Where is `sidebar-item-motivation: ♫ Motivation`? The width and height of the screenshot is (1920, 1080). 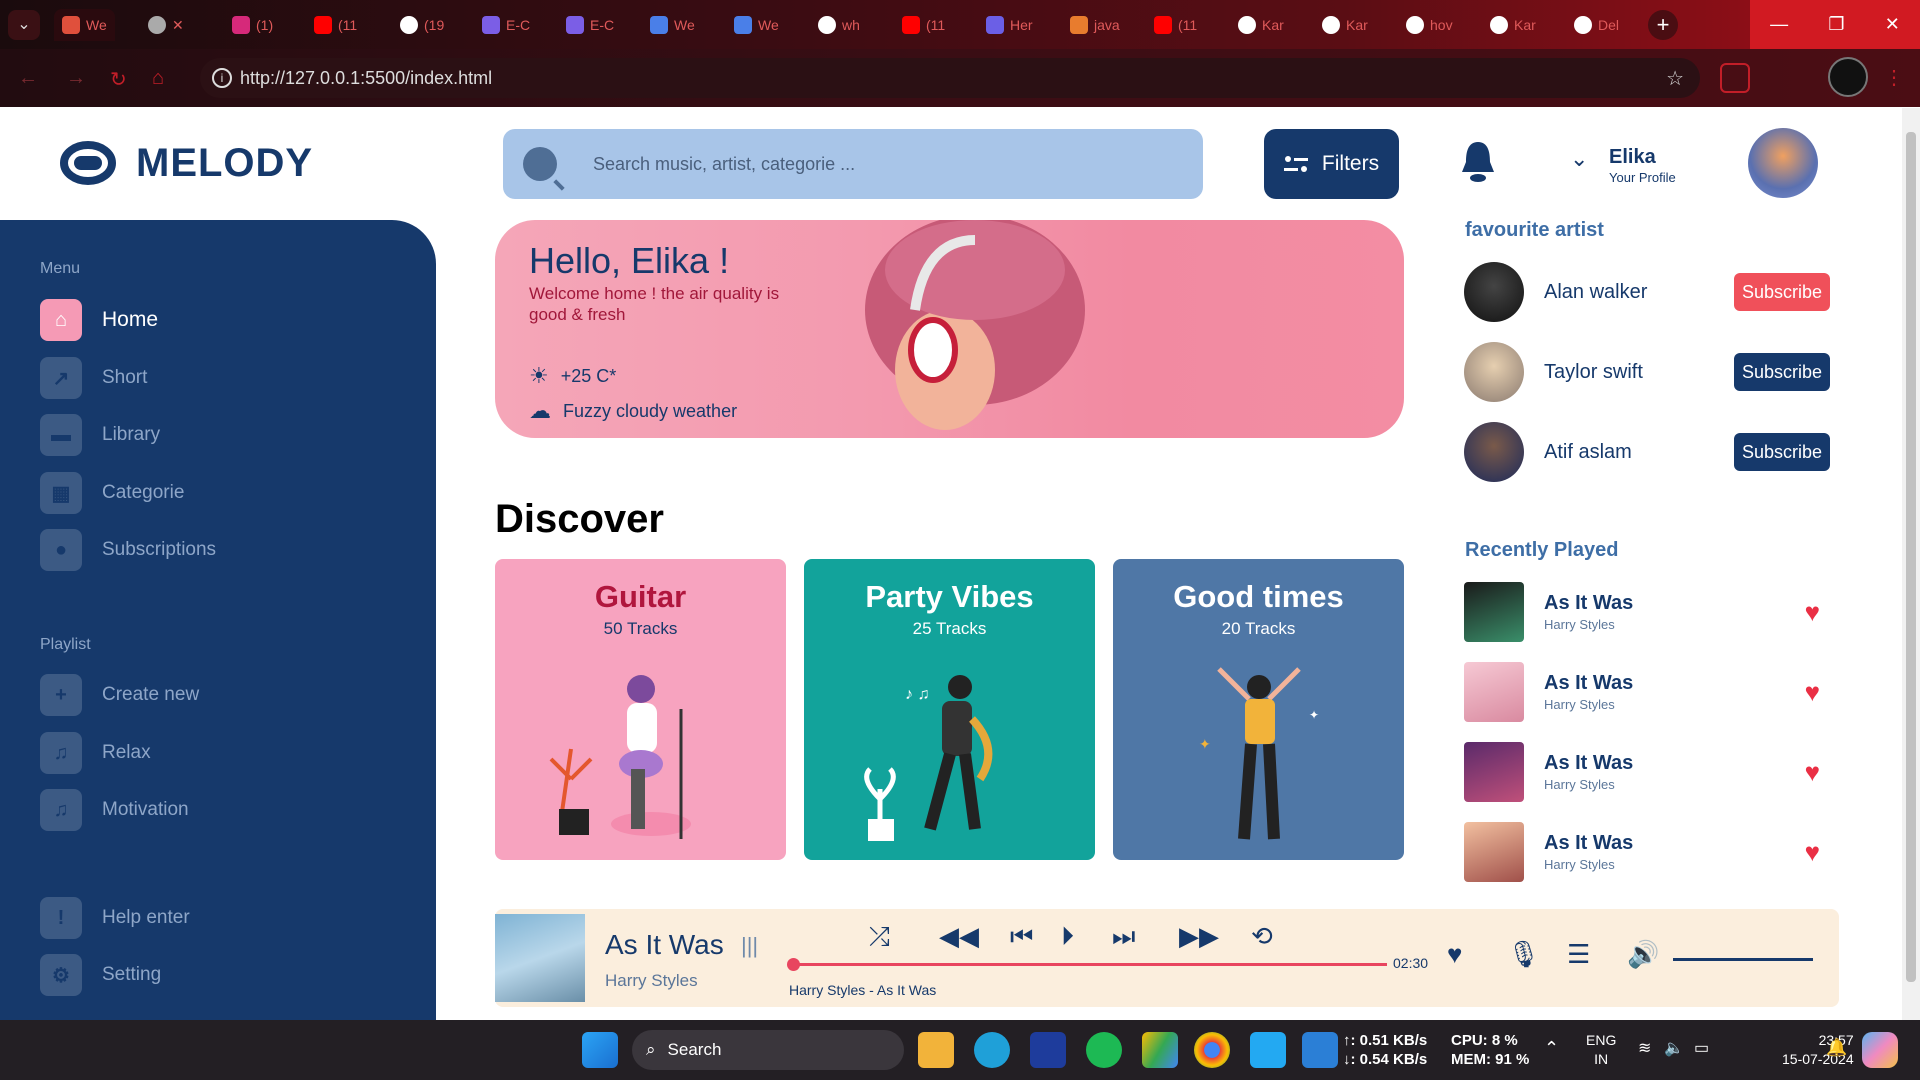
sidebar-item-motivation: ♫ Motivation is located at coordinates (114, 810).